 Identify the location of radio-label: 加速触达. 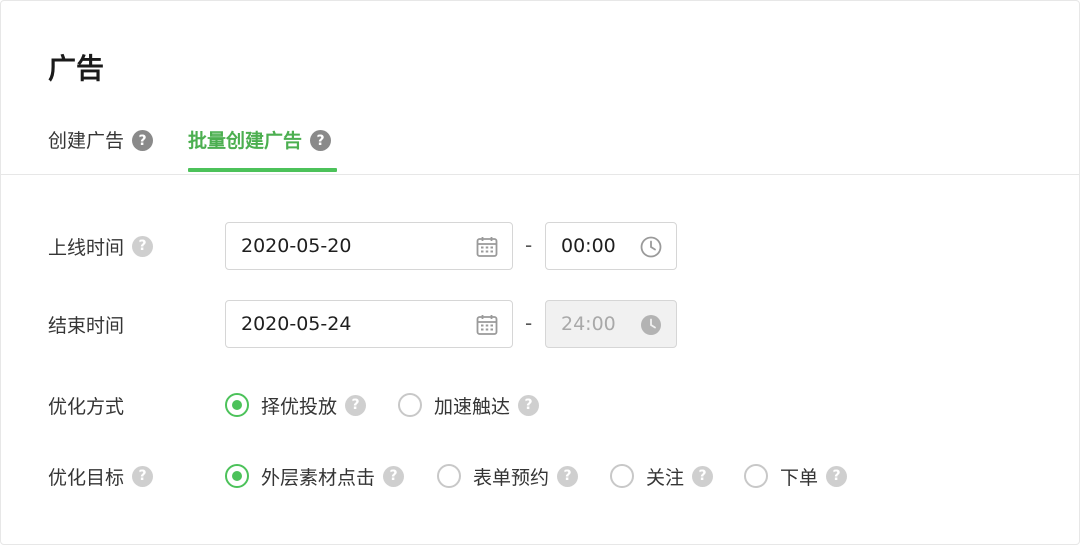
(472, 406).